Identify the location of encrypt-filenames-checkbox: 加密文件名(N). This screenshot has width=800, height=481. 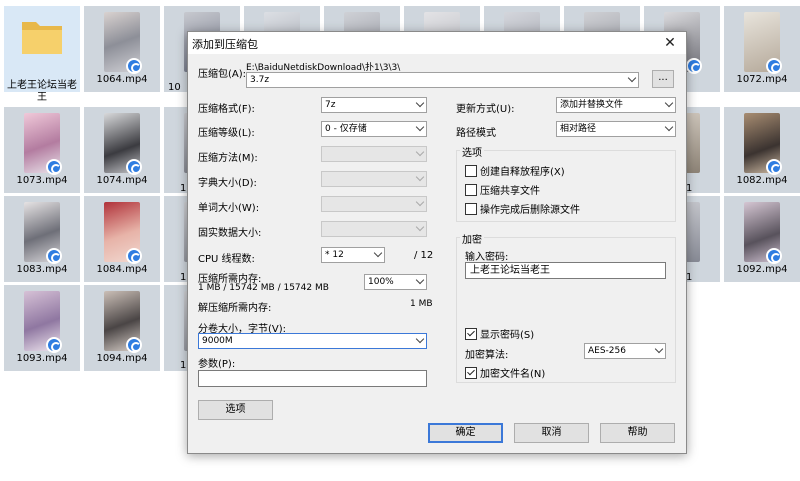
(505, 372).